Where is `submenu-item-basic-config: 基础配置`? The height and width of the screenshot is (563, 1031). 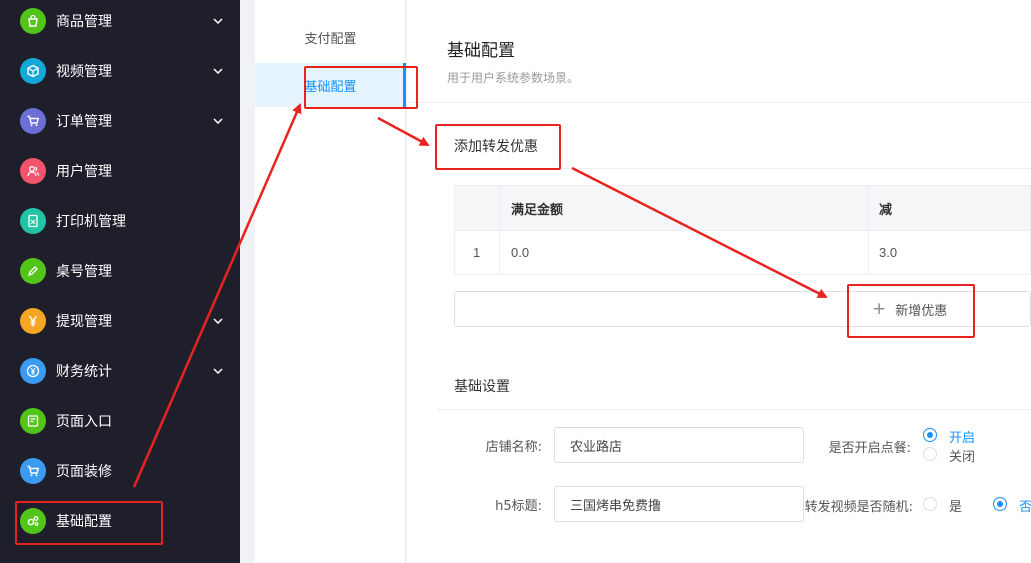 submenu-item-basic-config: 基础配置 is located at coordinates (330, 85).